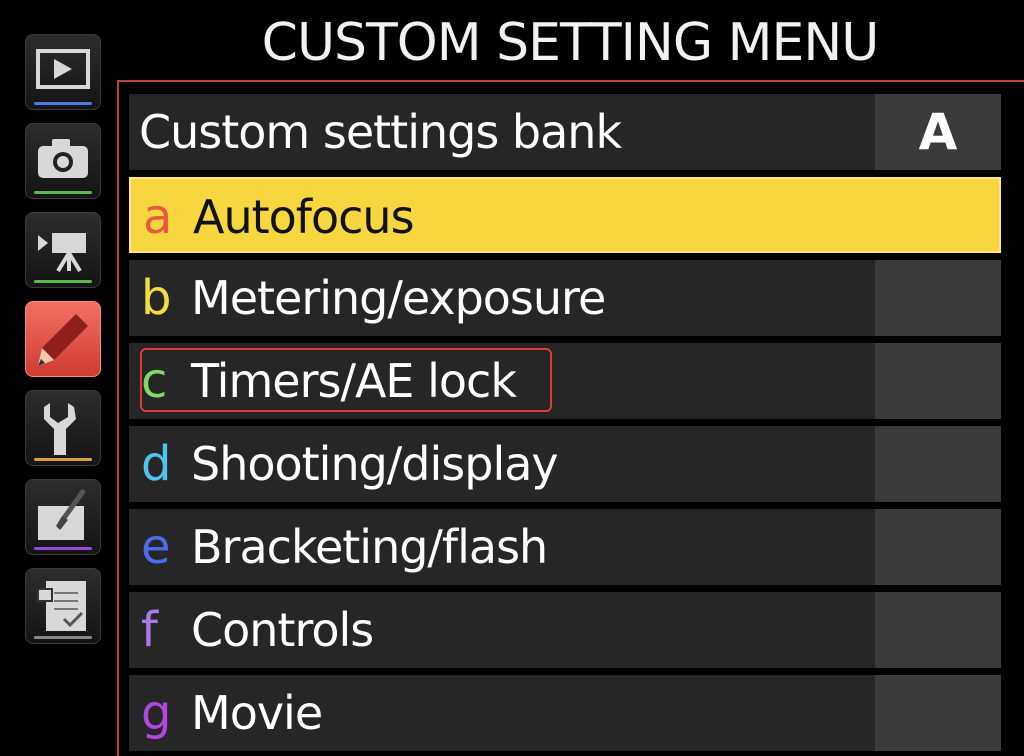  What do you see at coordinates (63, 548) in the screenshot?
I see `retouch-tab-indicator` at bounding box center [63, 548].